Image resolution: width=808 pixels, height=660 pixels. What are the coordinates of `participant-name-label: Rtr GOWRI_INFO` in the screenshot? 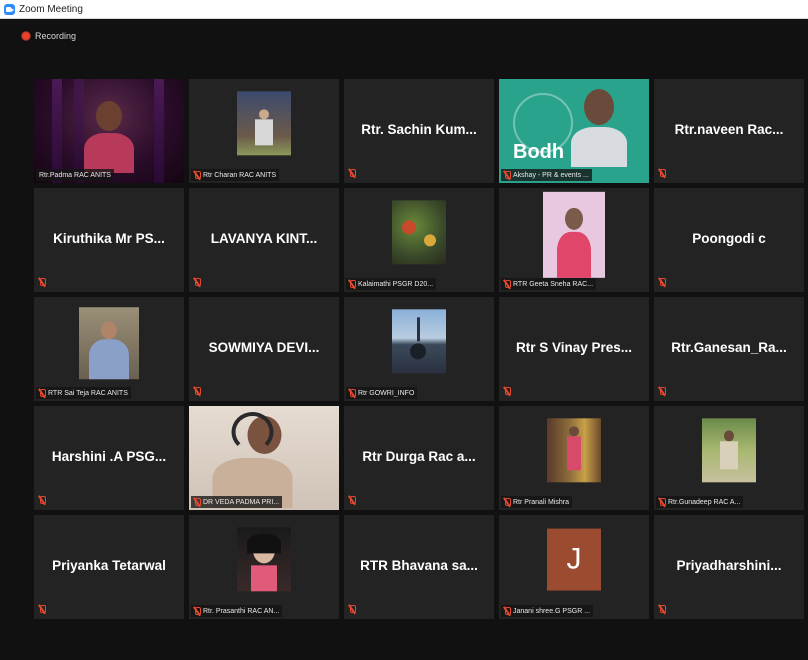 It's located at (382, 393).